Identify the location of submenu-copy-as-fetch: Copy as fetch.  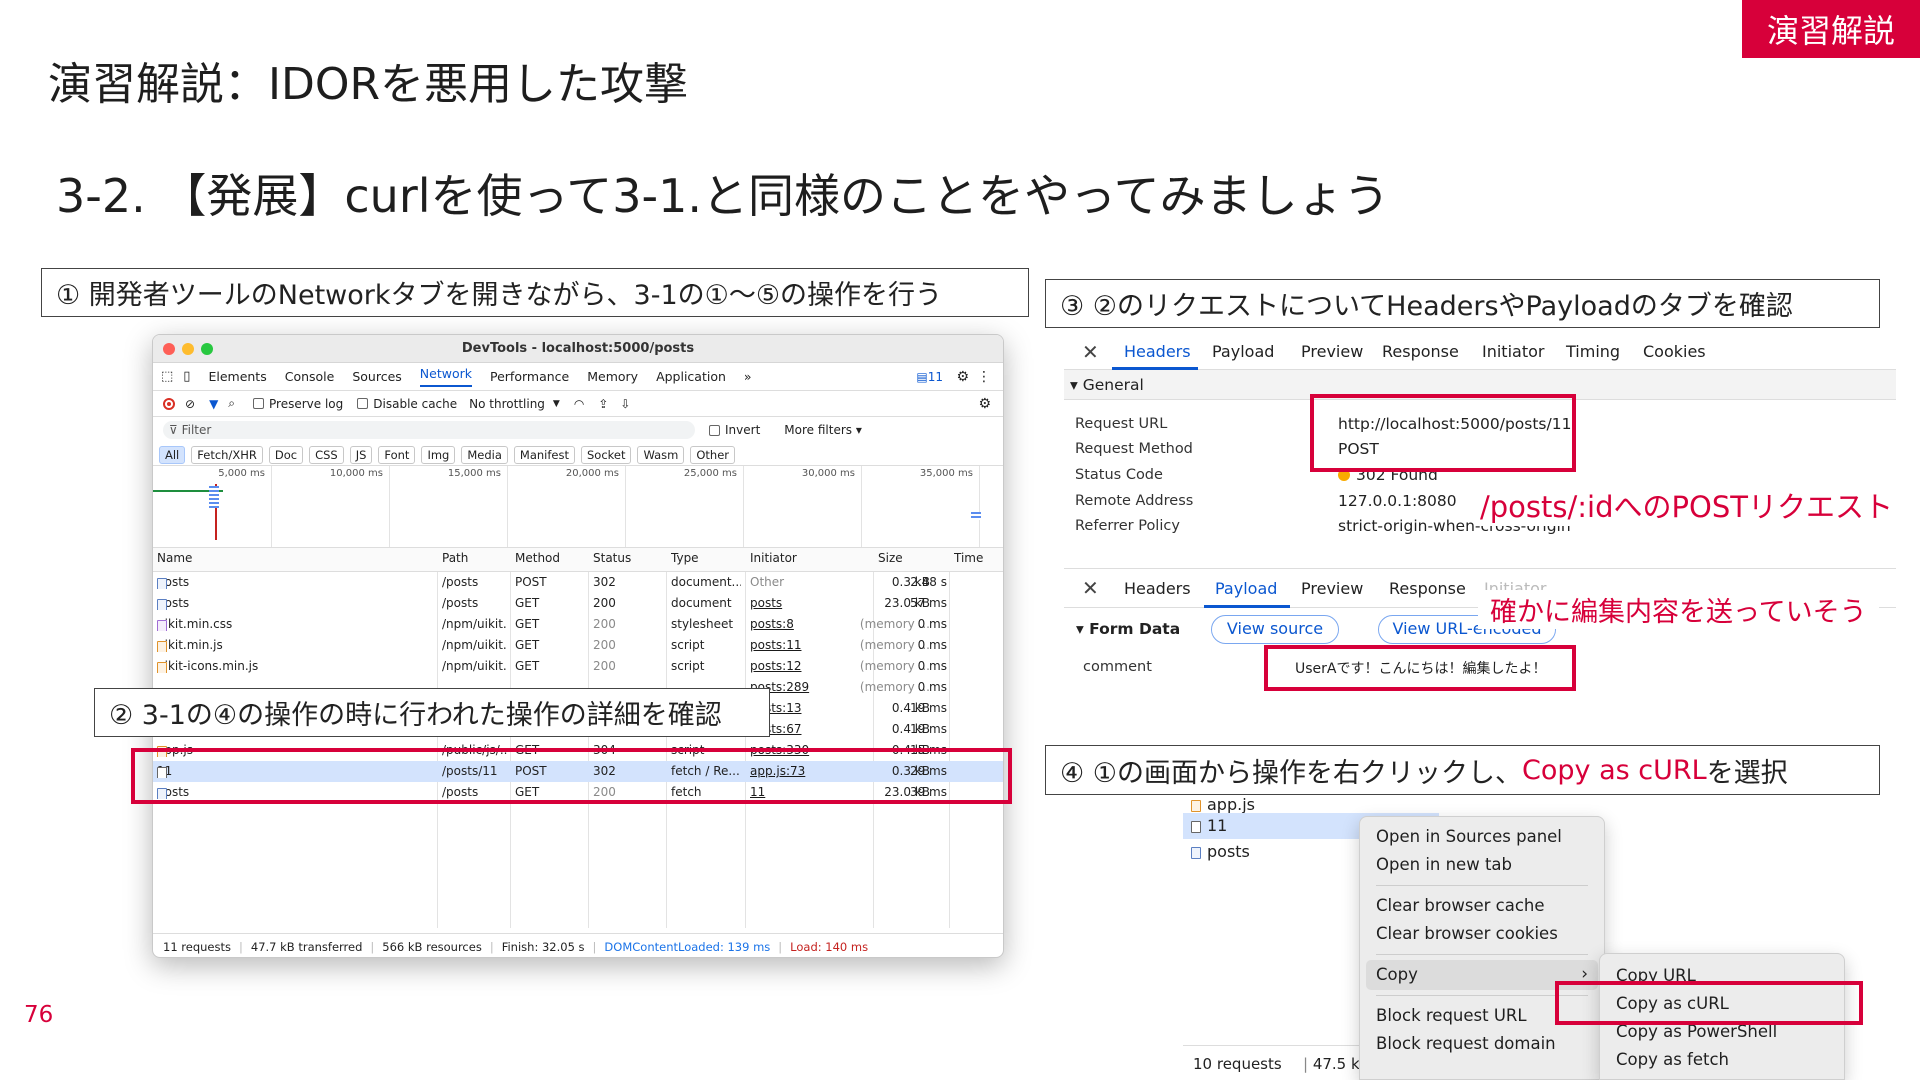
(1672, 1059).